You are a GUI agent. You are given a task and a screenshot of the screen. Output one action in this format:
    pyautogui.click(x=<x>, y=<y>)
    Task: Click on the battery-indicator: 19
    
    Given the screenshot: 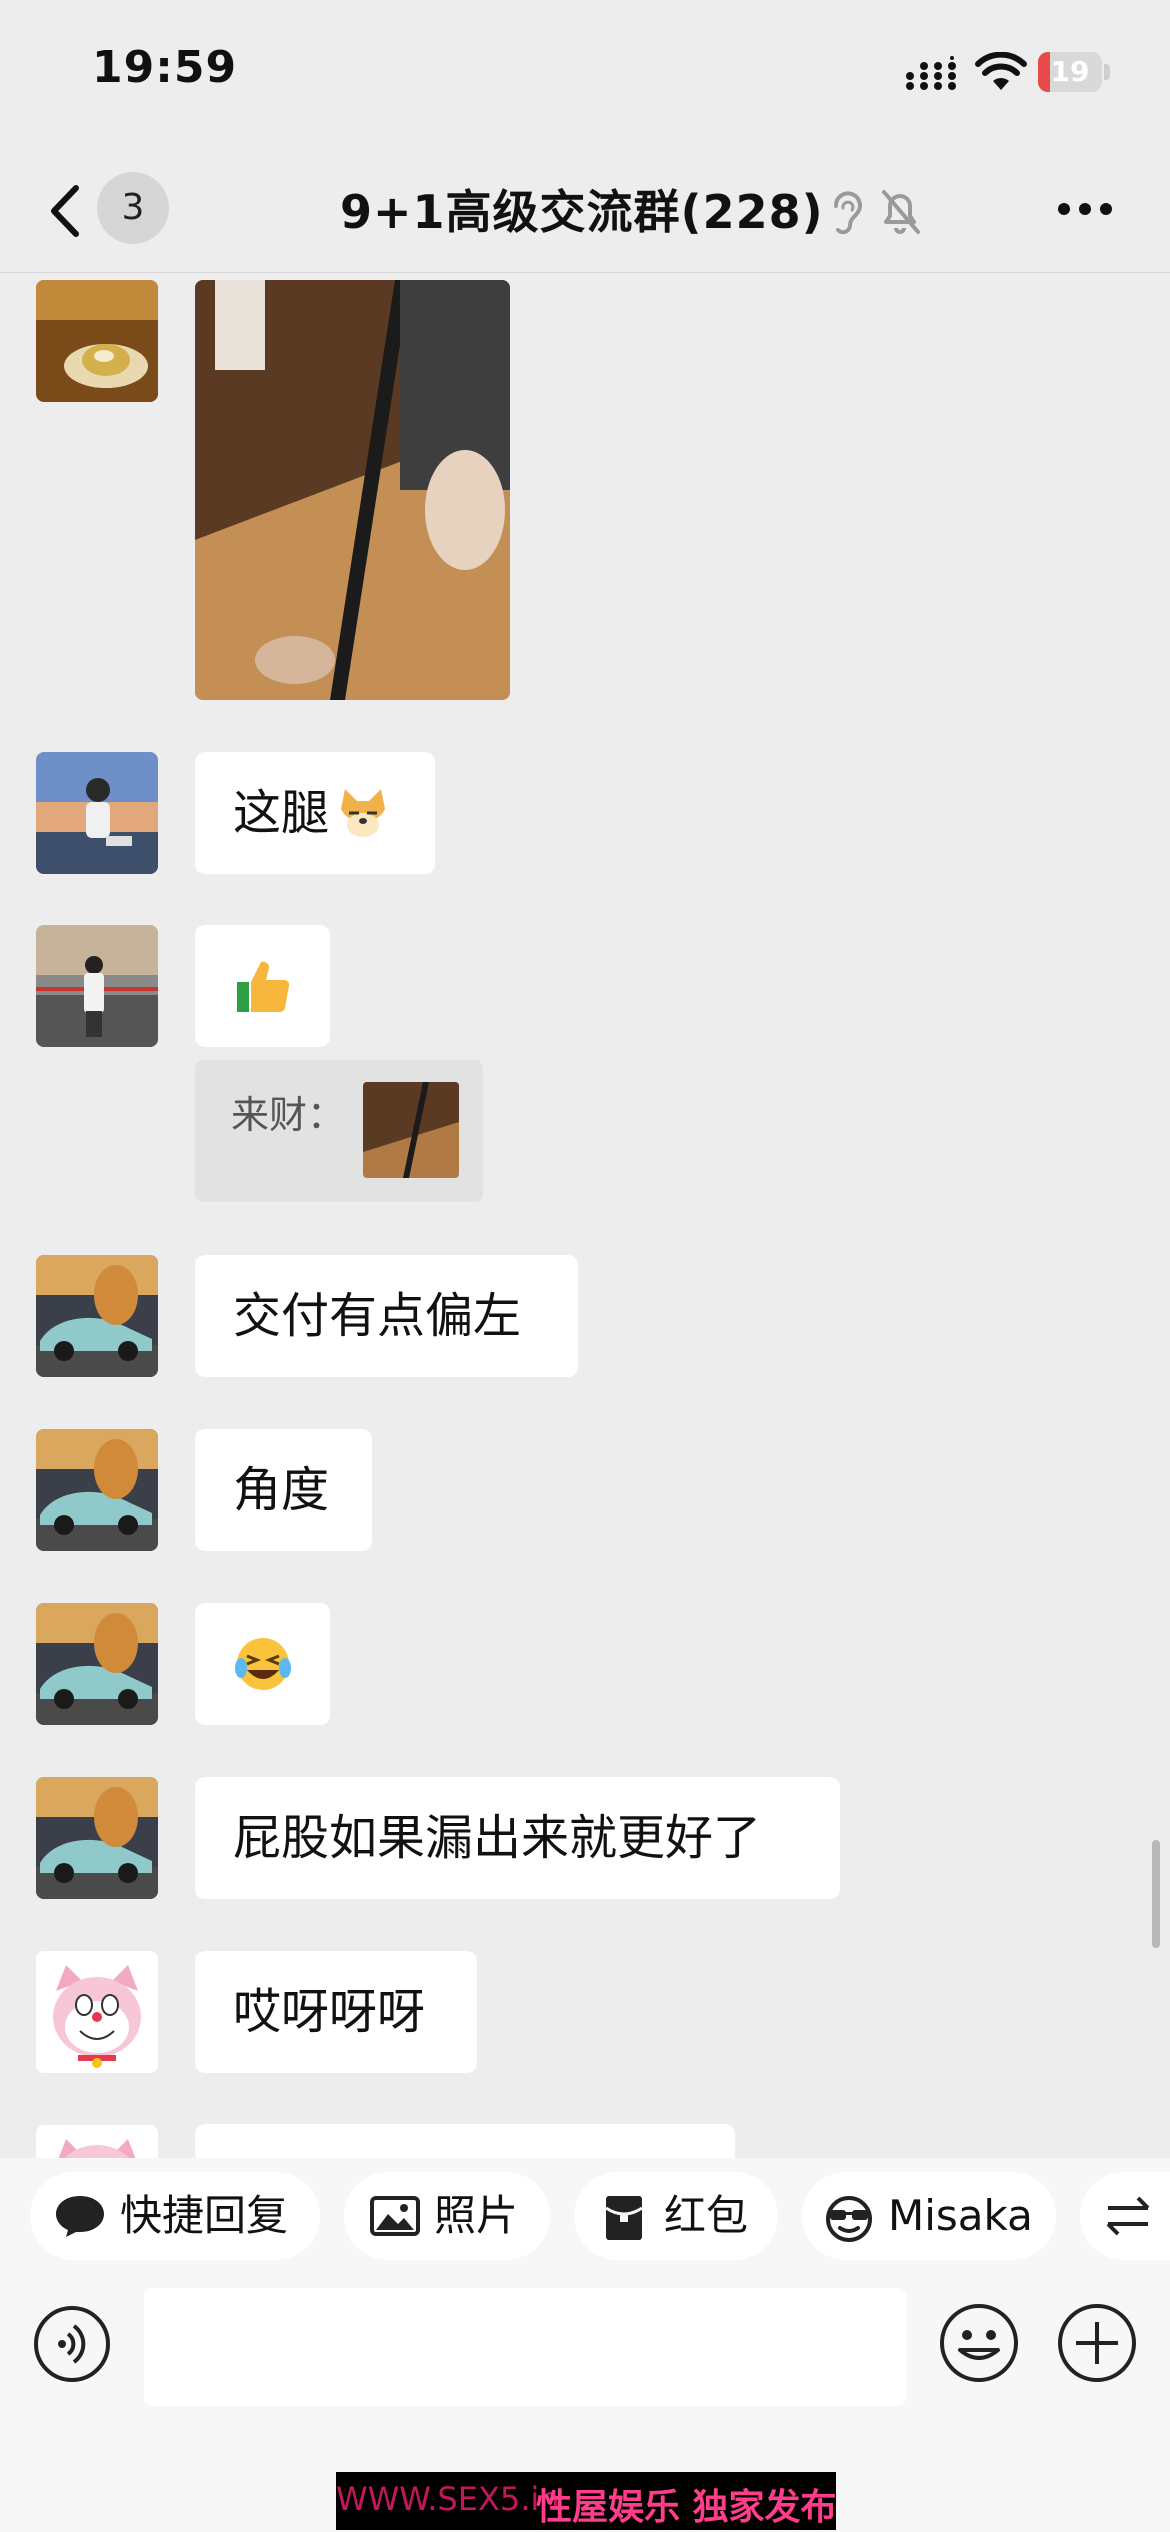 What is the action you would take?
    pyautogui.click(x=1075, y=72)
    